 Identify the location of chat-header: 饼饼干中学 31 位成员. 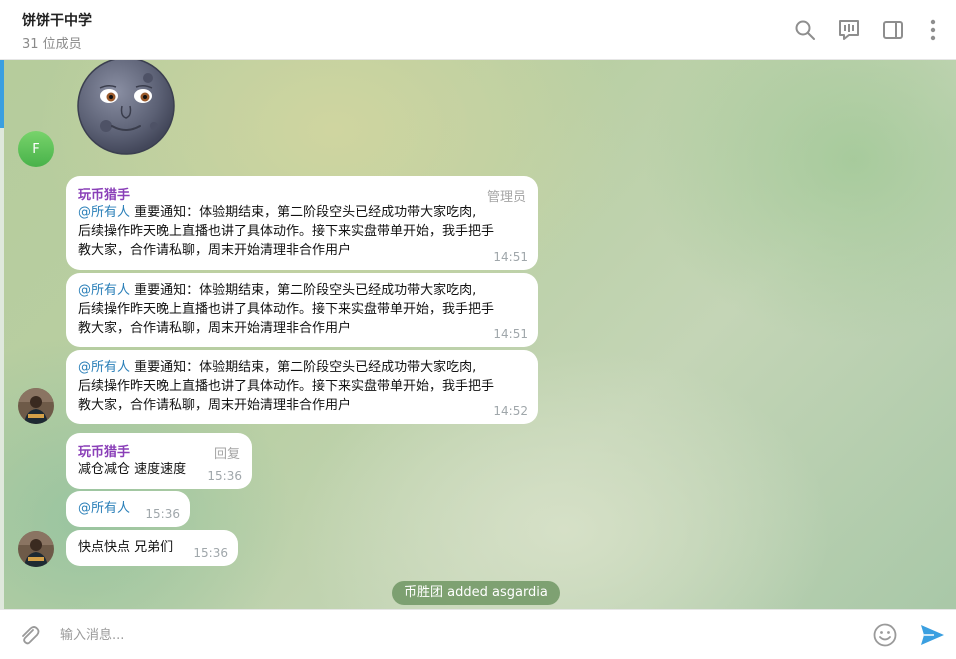
(478, 30).